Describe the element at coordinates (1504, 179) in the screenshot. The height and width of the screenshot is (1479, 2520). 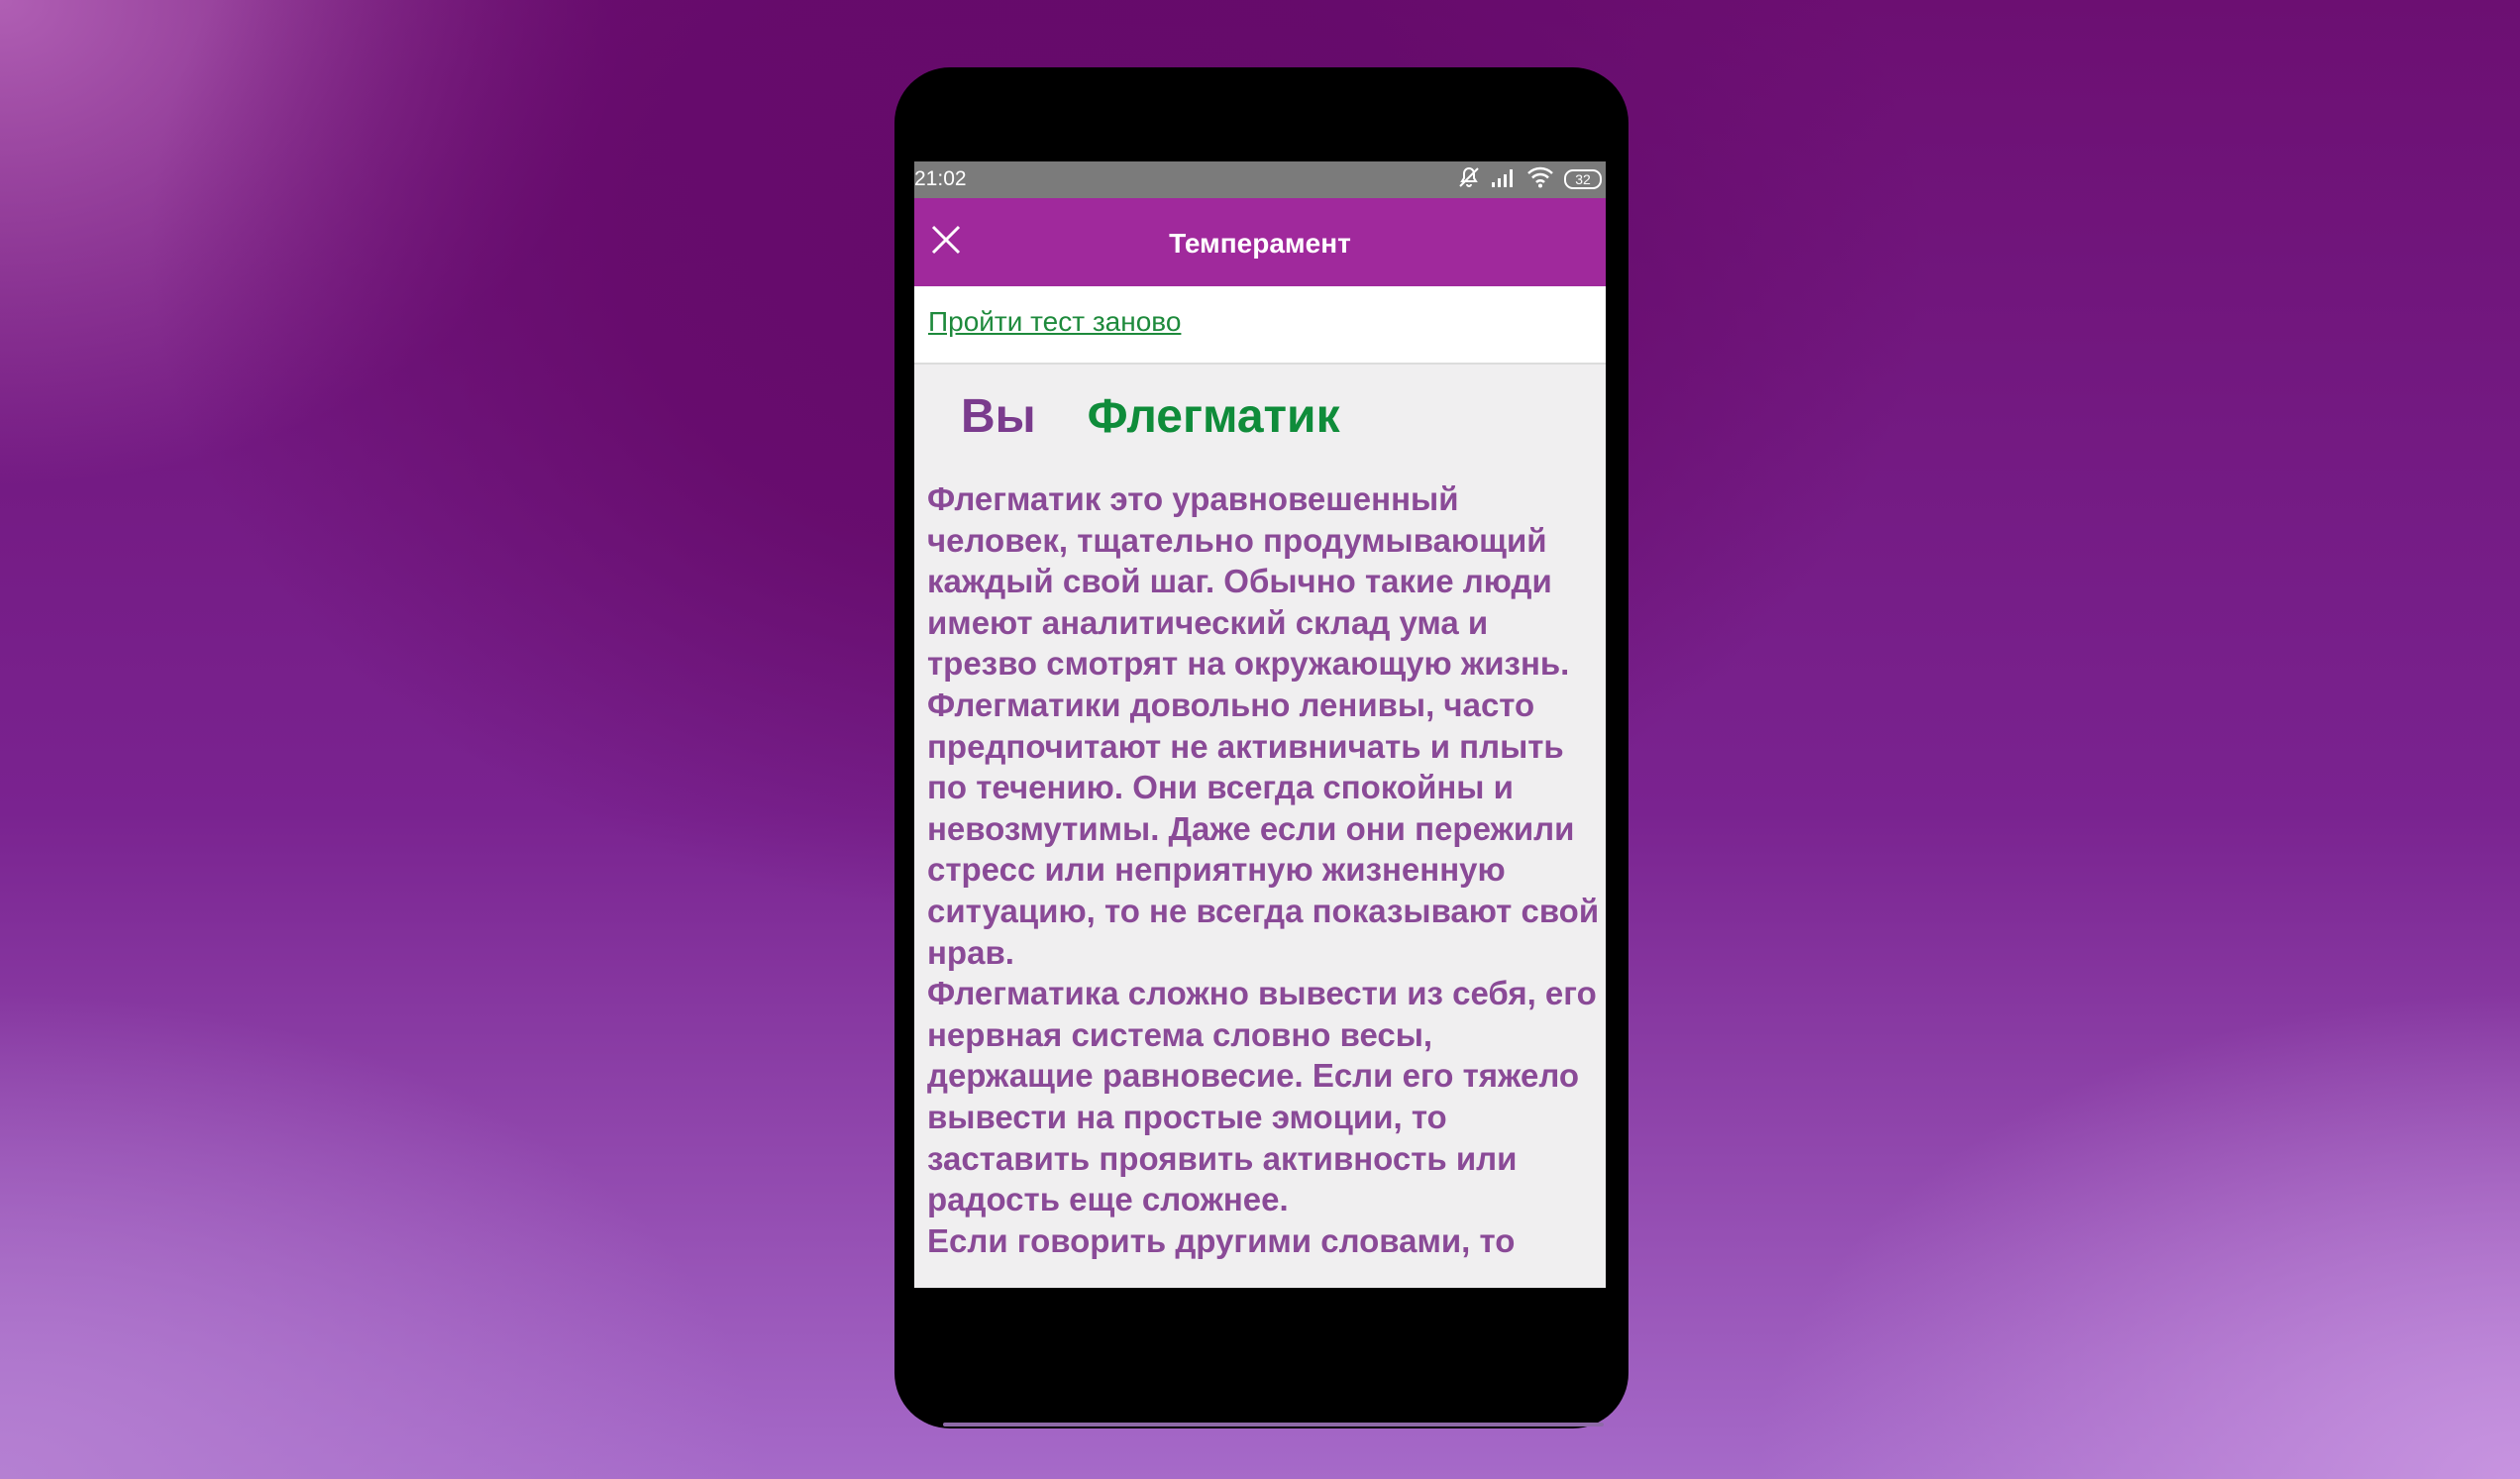
I see `signal-icon` at that location.